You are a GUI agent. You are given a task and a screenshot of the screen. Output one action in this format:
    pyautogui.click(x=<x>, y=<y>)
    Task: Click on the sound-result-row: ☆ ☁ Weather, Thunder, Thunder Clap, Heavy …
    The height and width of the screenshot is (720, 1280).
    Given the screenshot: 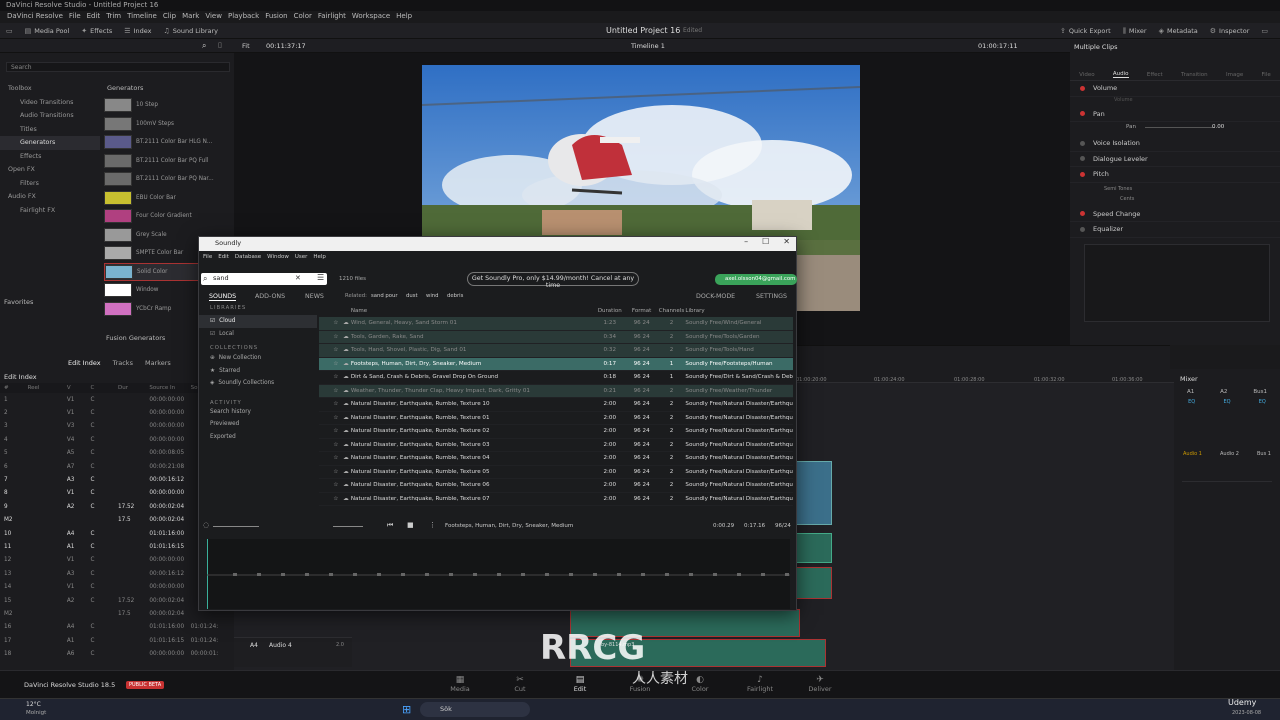 What is the action you would take?
    pyautogui.click(x=556, y=391)
    